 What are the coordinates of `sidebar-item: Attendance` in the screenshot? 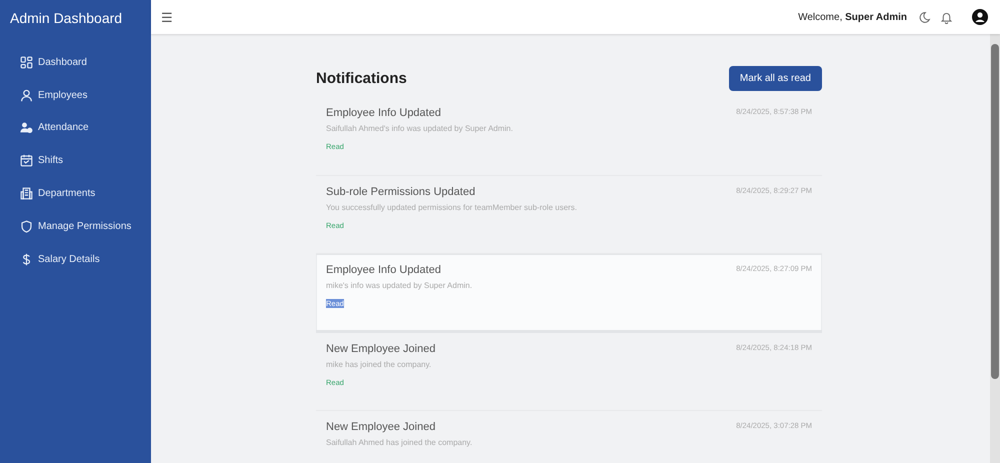 It's located at (75, 128).